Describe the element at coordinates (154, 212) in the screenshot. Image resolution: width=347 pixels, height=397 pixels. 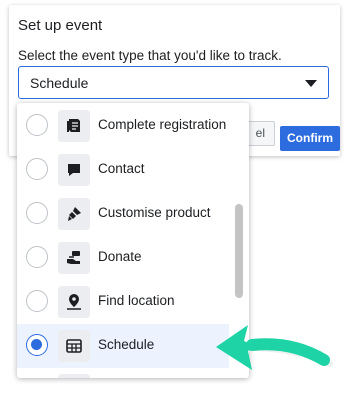
I see `option-label: Customise product` at that location.